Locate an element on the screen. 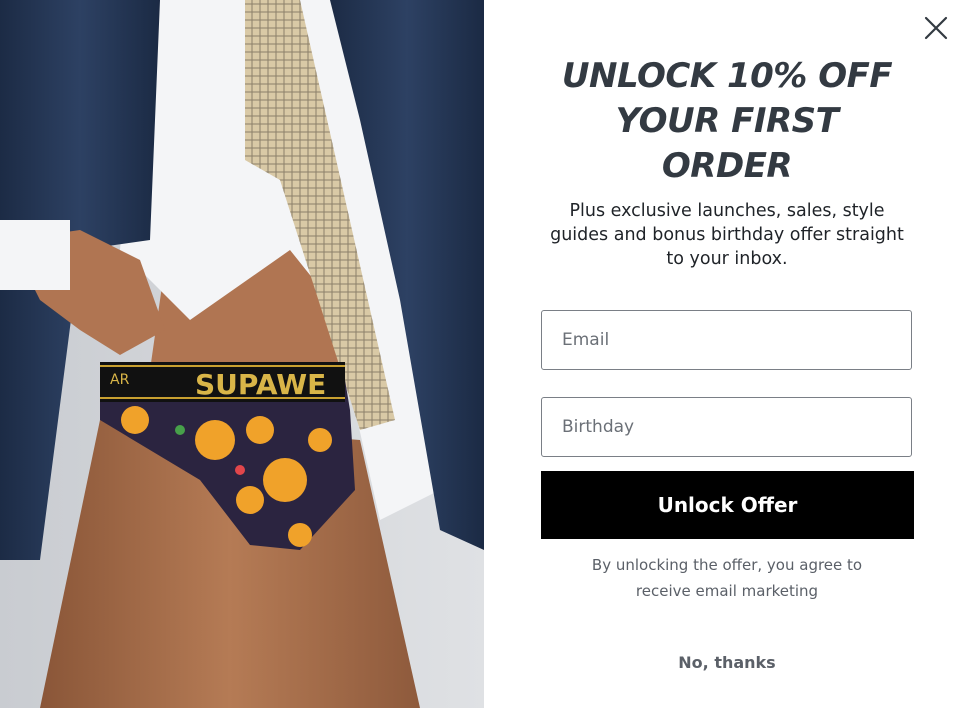 The height and width of the screenshot is (708, 962). headline: UNLOCK 10% OFF YOUR FIRST ORDER is located at coordinates (723, 121).